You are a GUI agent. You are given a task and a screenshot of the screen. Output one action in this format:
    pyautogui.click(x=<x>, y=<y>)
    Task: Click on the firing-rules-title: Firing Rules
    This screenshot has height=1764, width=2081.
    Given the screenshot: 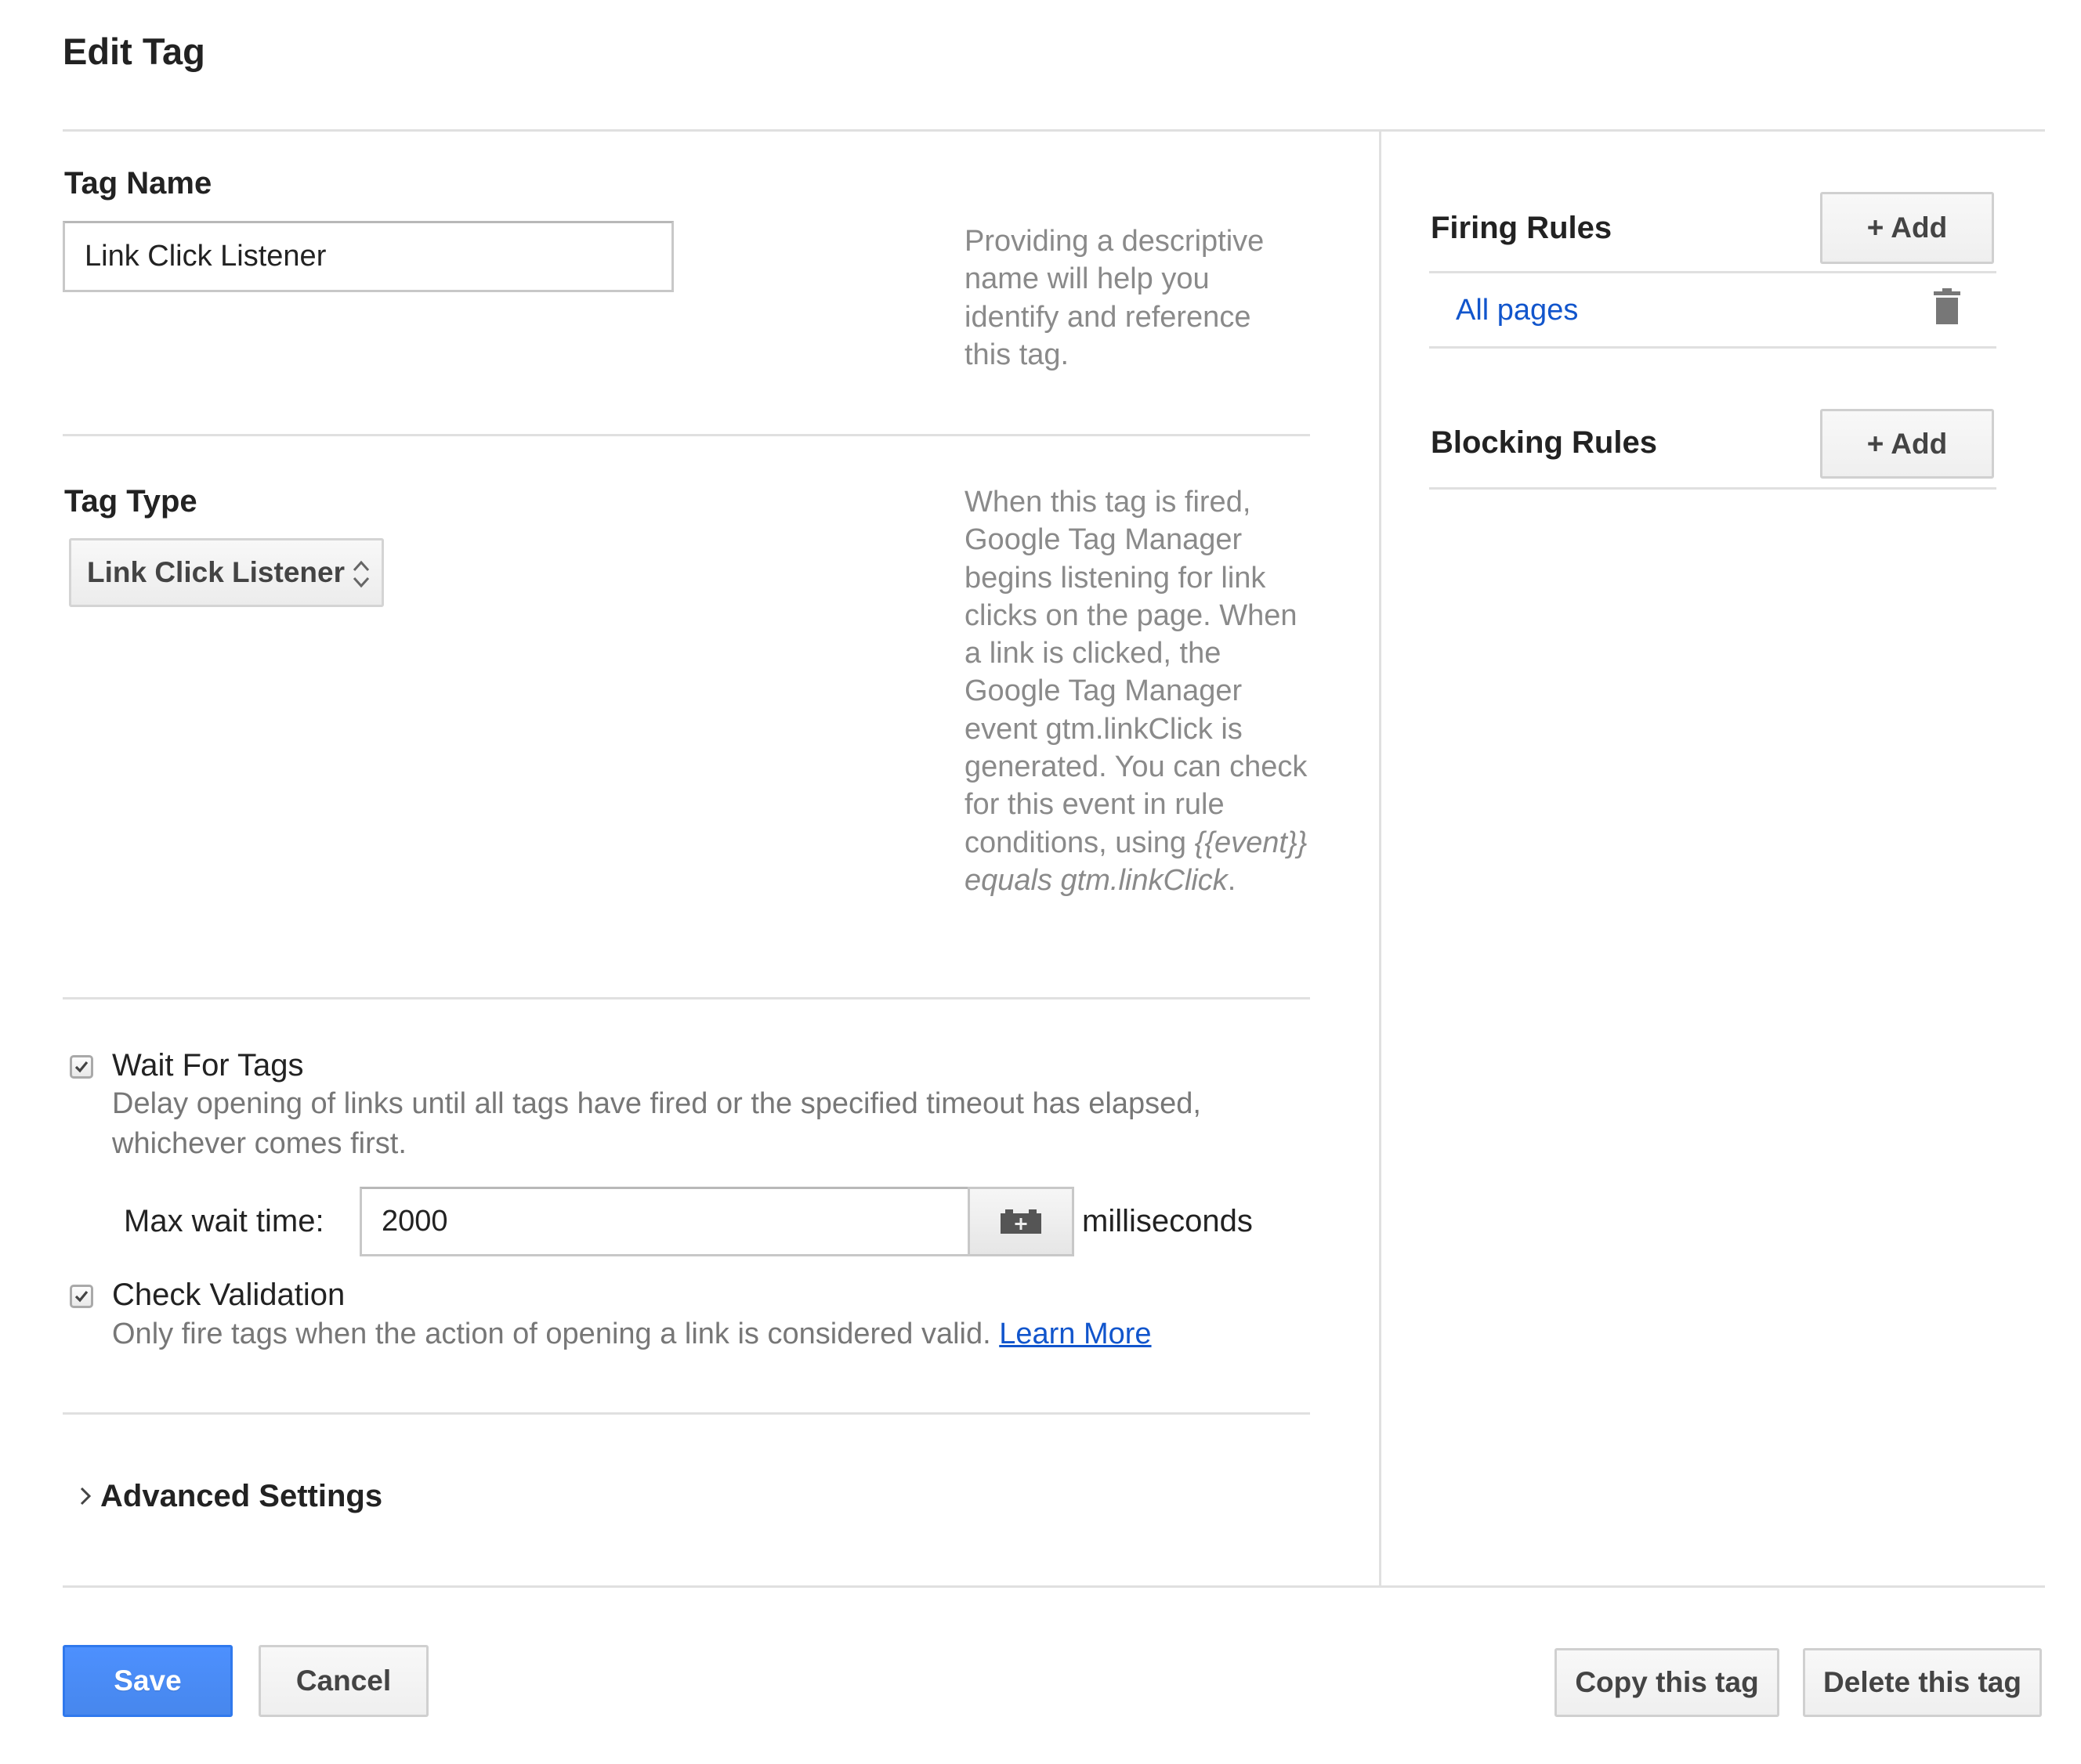 What is the action you would take?
    pyautogui.click(x=1522, y=228)
    